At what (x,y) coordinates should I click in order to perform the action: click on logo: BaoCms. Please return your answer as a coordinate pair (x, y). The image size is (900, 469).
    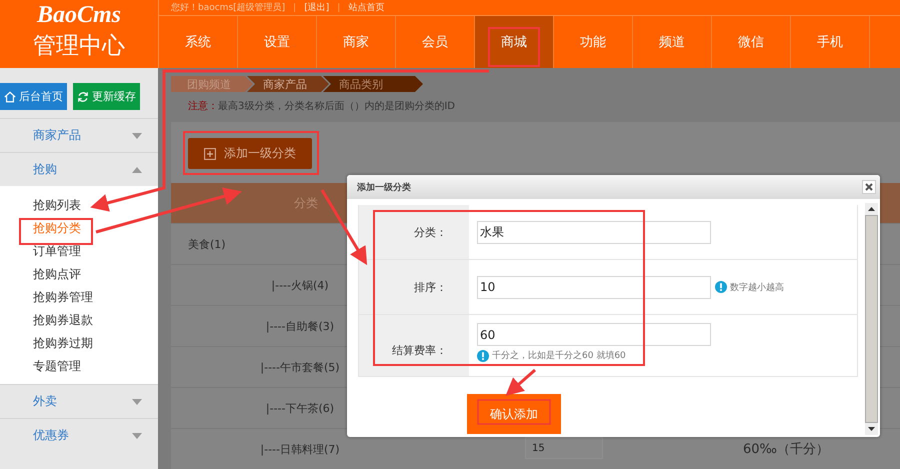
    Looking at the image, I should click on (79, 15).